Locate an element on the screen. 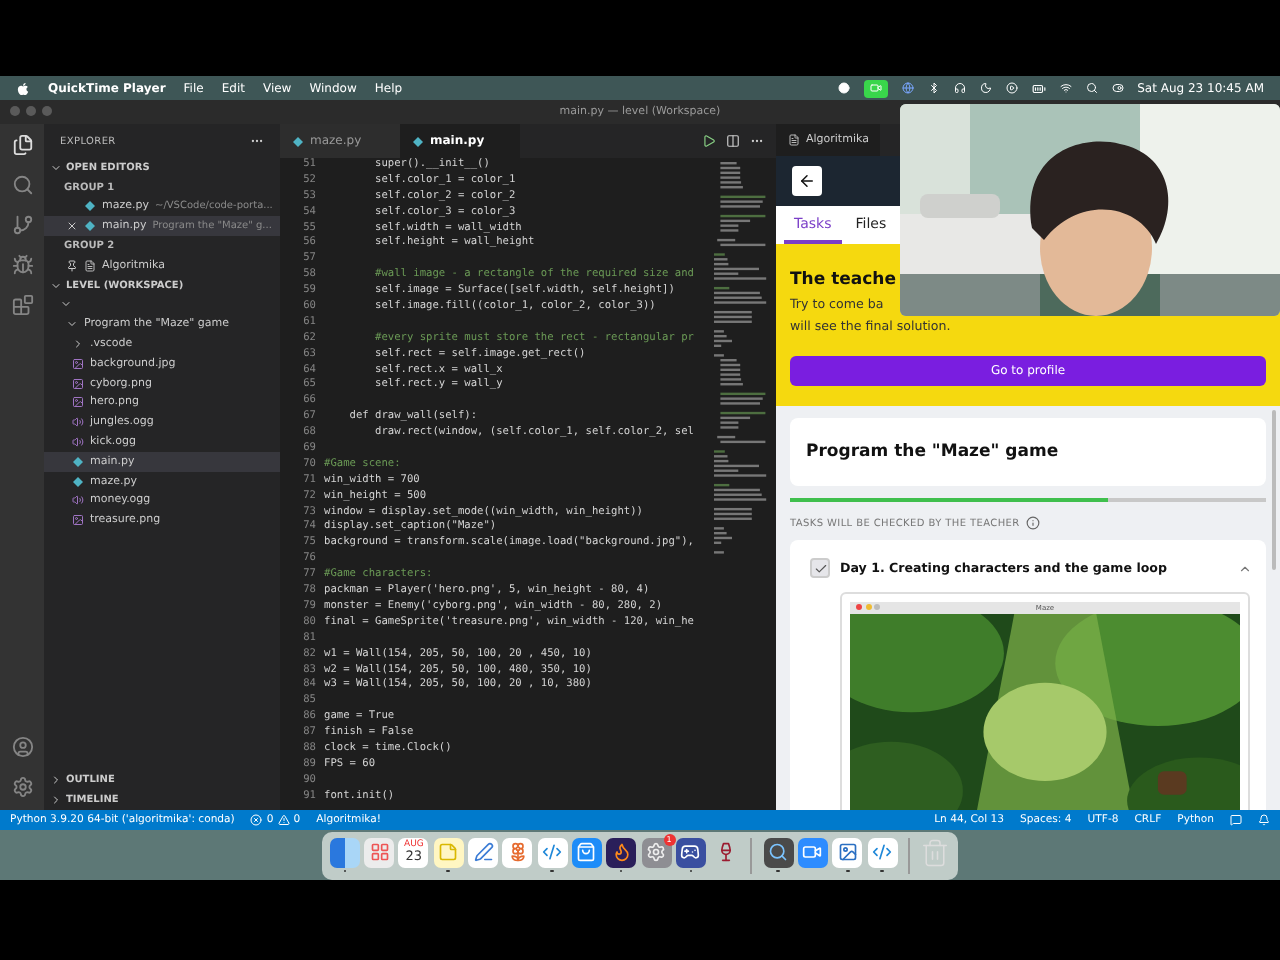 Image resolution: width=1280 pixels, height=960 pixels. back-button is located at coordinates (807, 181).